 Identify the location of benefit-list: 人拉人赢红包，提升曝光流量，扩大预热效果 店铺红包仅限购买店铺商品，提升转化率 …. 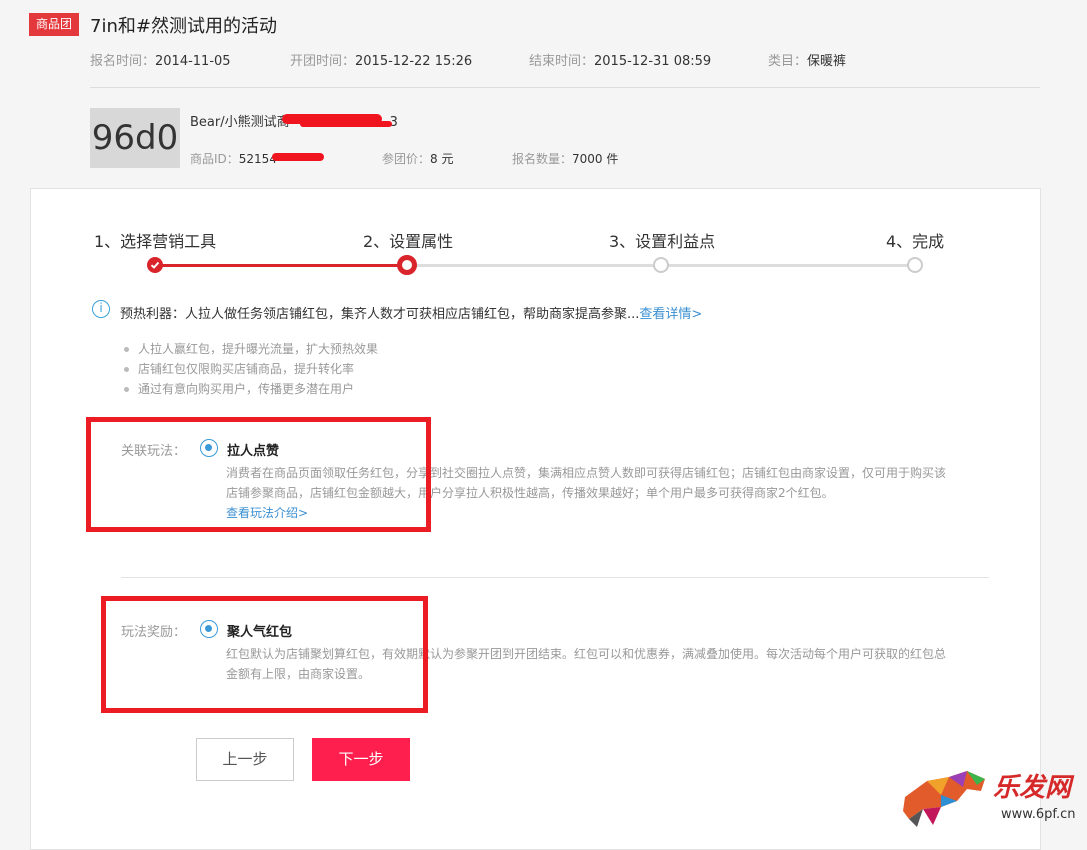
(251, 369).